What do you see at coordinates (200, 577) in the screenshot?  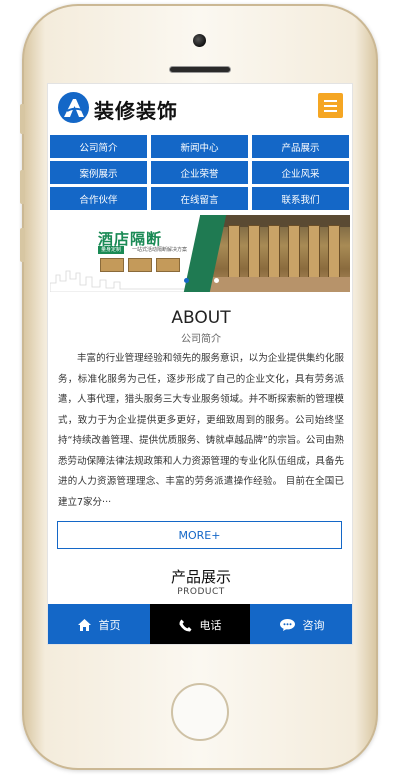 I see `products-heading: 产品展示` at bounding box center [200, 577].